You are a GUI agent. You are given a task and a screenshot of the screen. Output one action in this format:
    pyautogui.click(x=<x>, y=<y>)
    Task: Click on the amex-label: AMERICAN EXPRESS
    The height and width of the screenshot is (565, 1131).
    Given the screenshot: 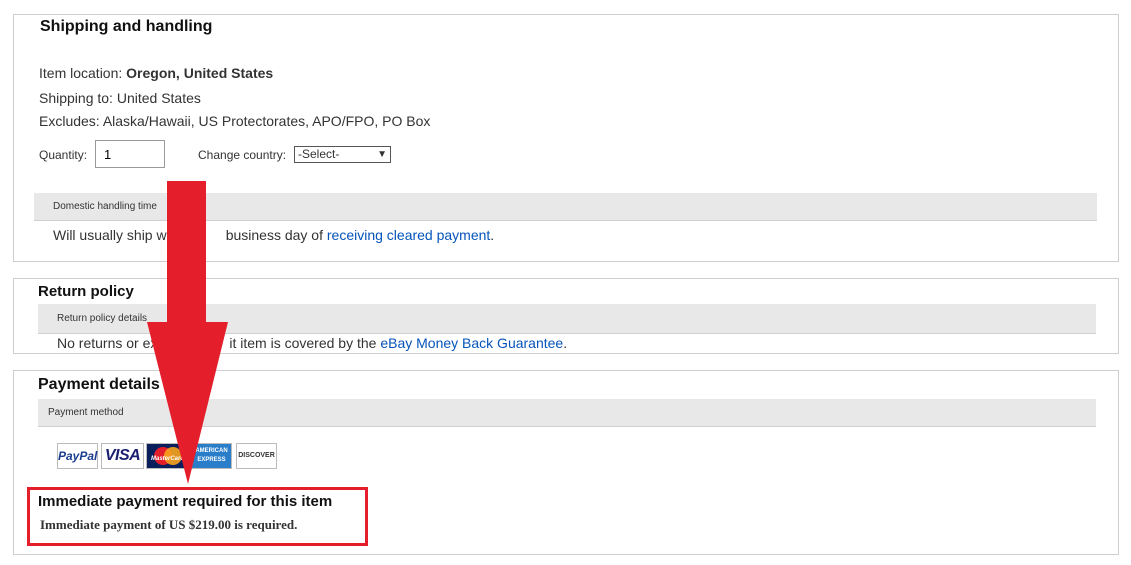 What is the action you would take?
    pyautogui.click(x=211, y=455)
    